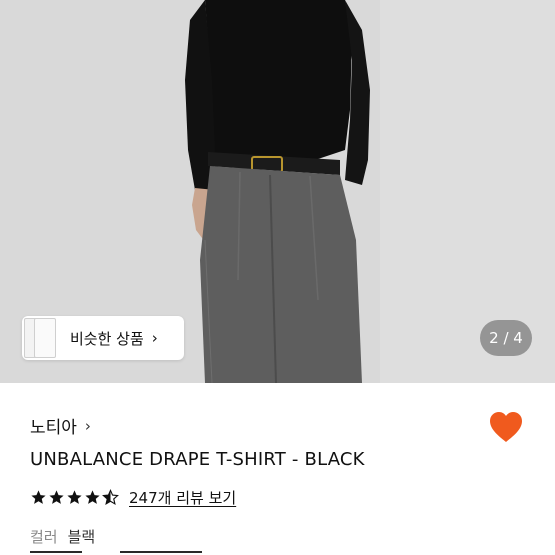 Image resolution: width=555 pixels, height=555 pixels. I want to click on thumbnail, so click(45, 338).